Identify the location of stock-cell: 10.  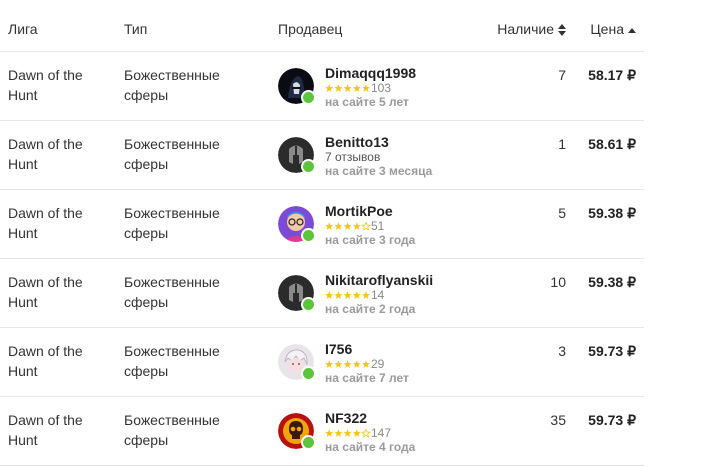
(558, 282).